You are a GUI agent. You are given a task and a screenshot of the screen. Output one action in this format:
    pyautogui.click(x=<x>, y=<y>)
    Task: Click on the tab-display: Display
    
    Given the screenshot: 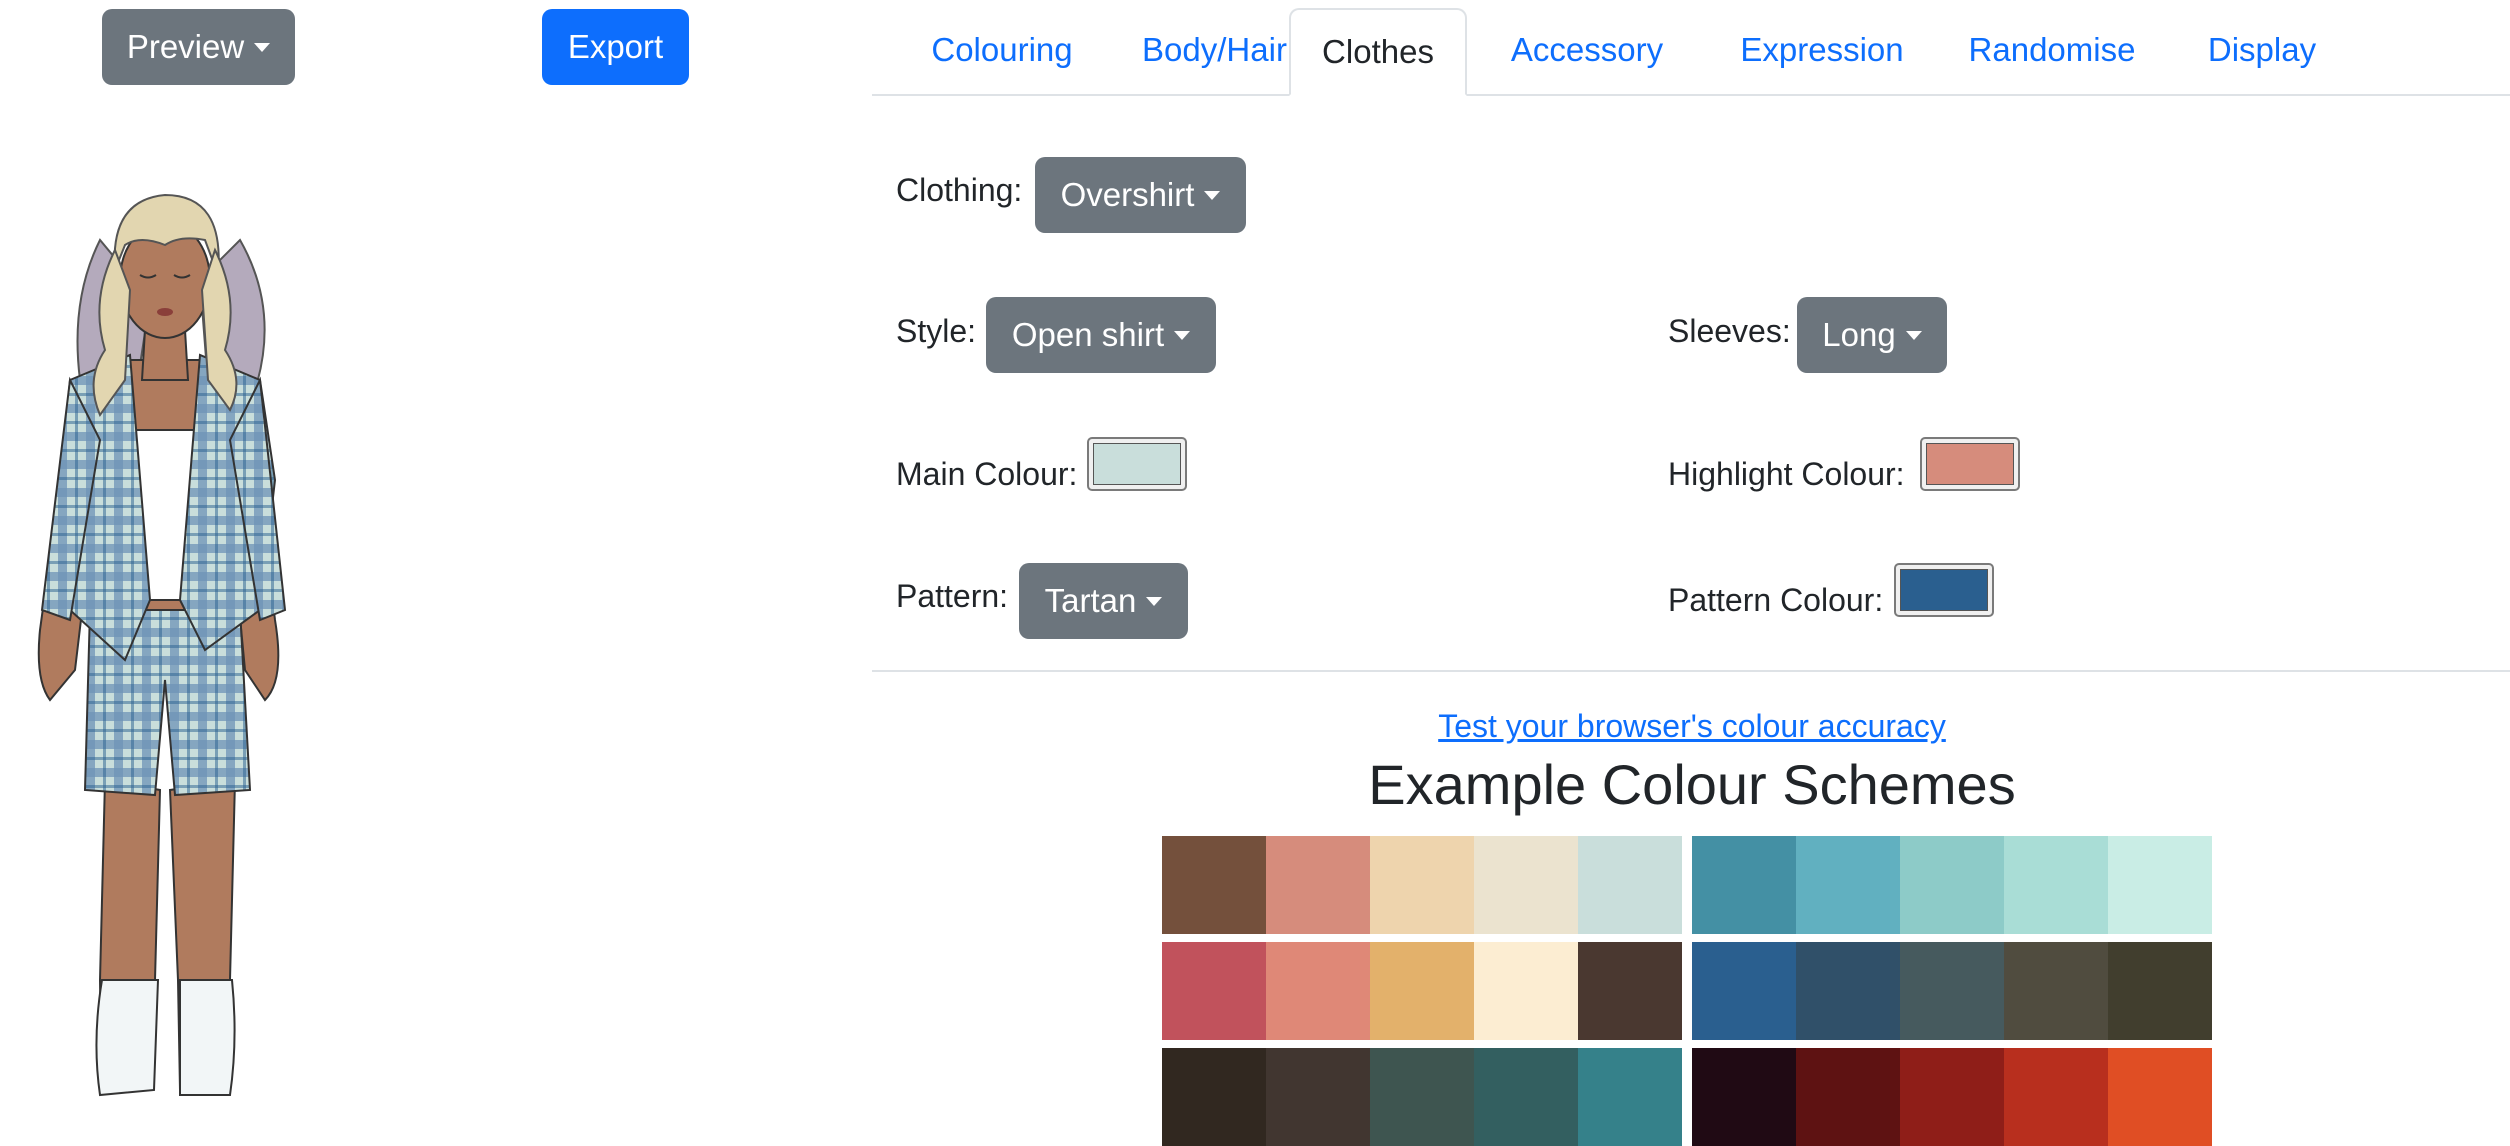 What is the action you would take?
    pyautogui.click(x=2262, y=50)
    